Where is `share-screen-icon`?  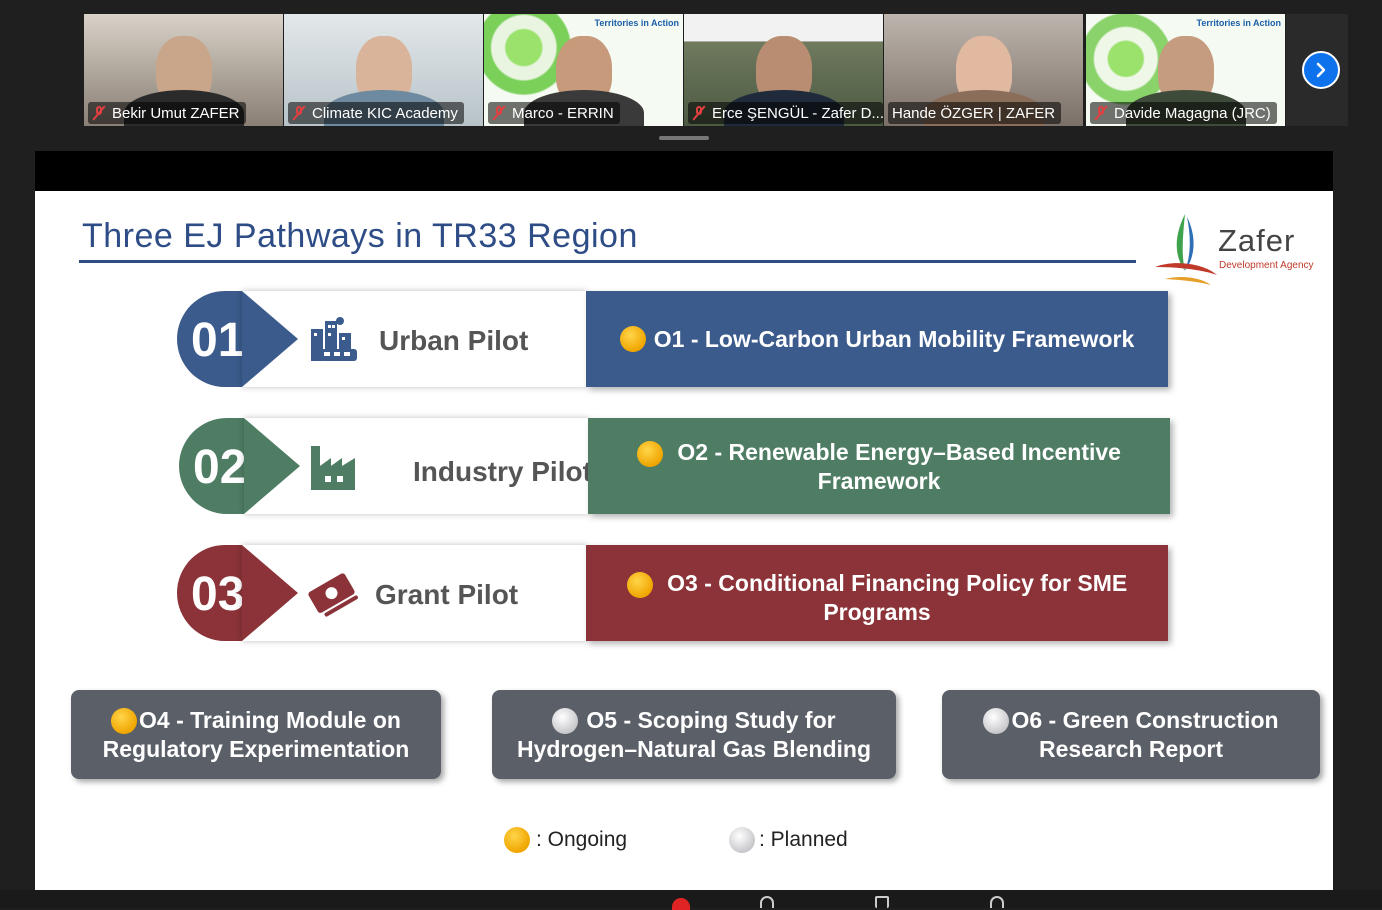
share-screen-icon is located at coordinates (882, 902).